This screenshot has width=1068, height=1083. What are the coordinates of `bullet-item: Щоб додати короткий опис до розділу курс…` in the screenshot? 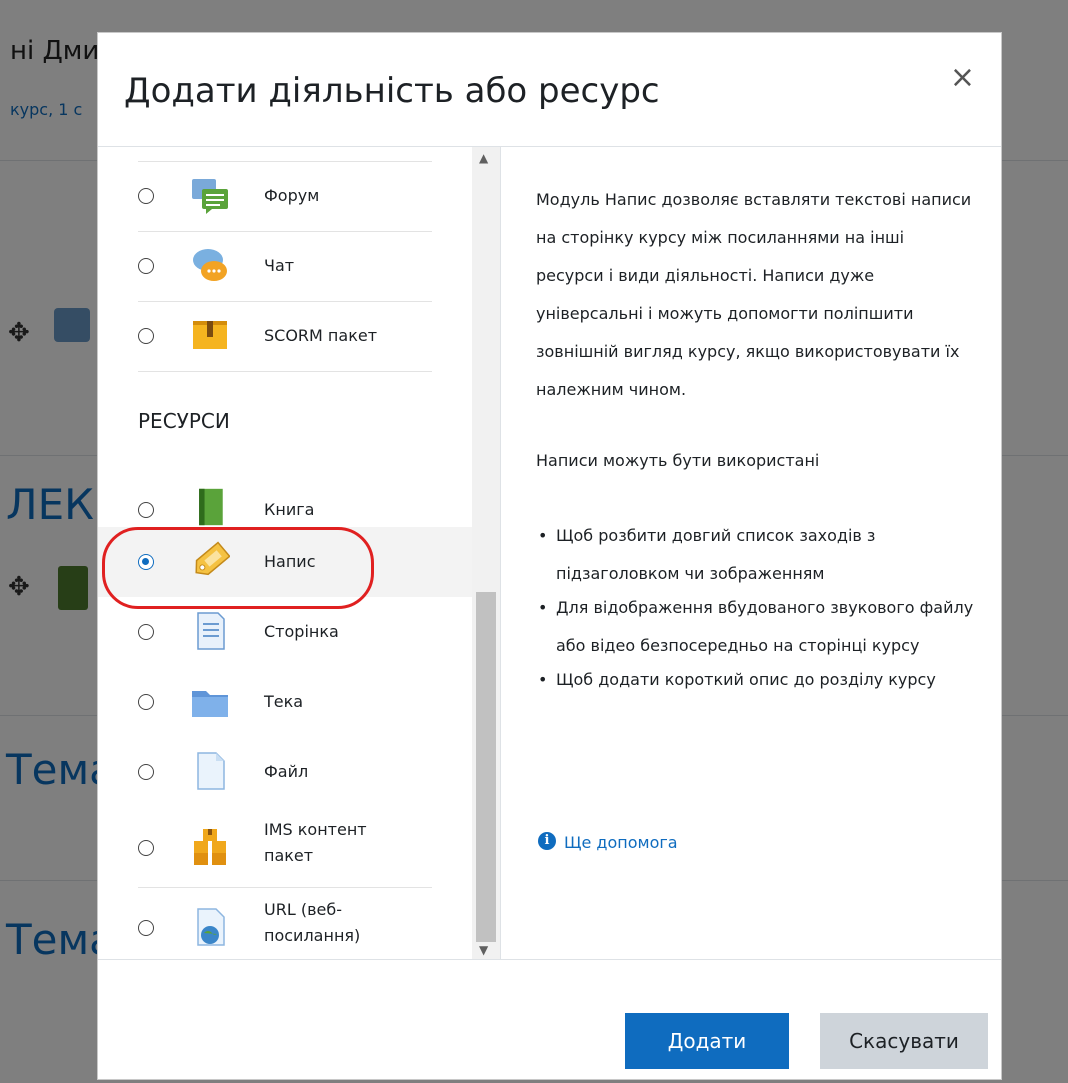 It's located at (756, 680).